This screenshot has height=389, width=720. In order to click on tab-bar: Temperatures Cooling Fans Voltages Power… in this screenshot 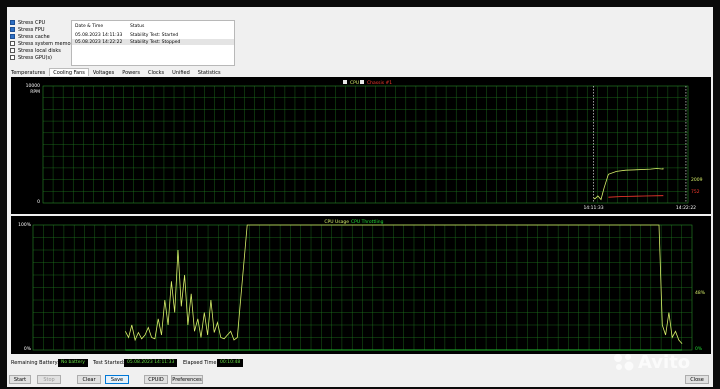, I will do `click(116, 72)`.